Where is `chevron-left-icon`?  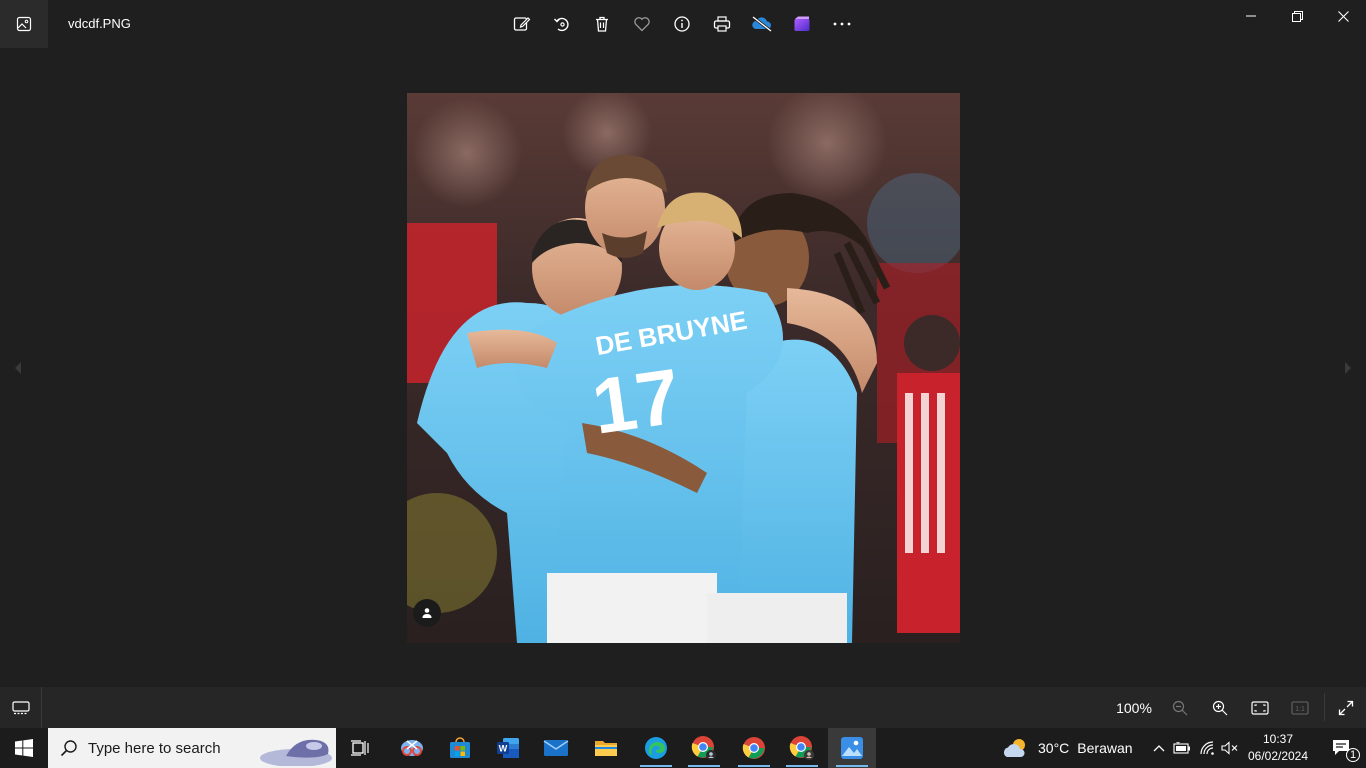
chevron-left-icon is located at coordinates (18, 368).